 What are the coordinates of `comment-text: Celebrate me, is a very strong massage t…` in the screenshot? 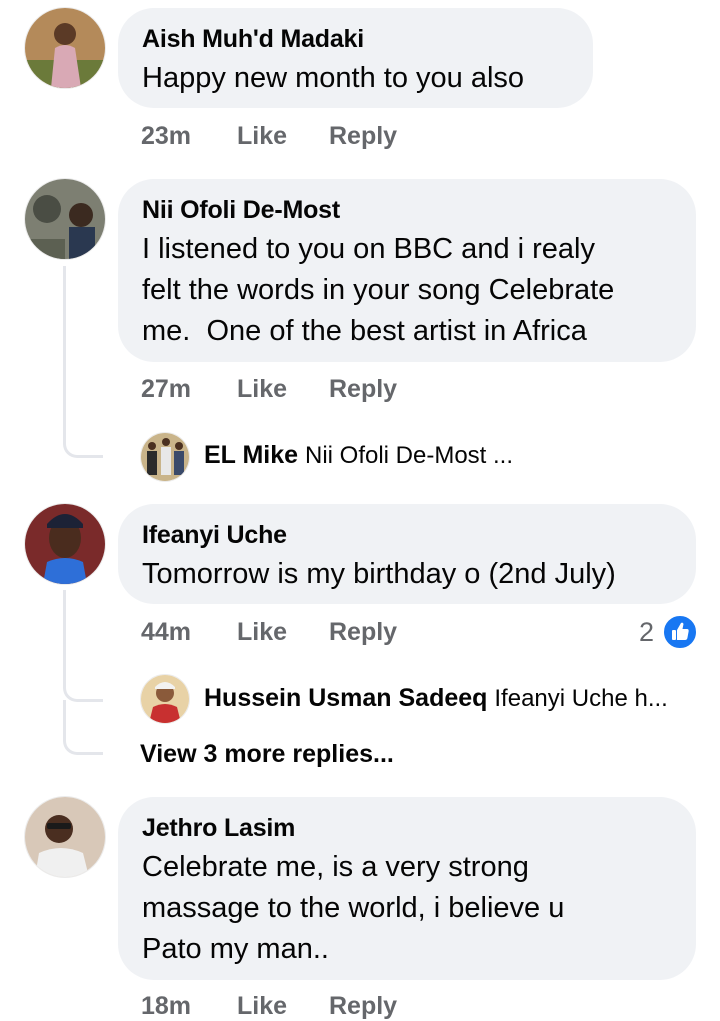 It's located at (353, 908).